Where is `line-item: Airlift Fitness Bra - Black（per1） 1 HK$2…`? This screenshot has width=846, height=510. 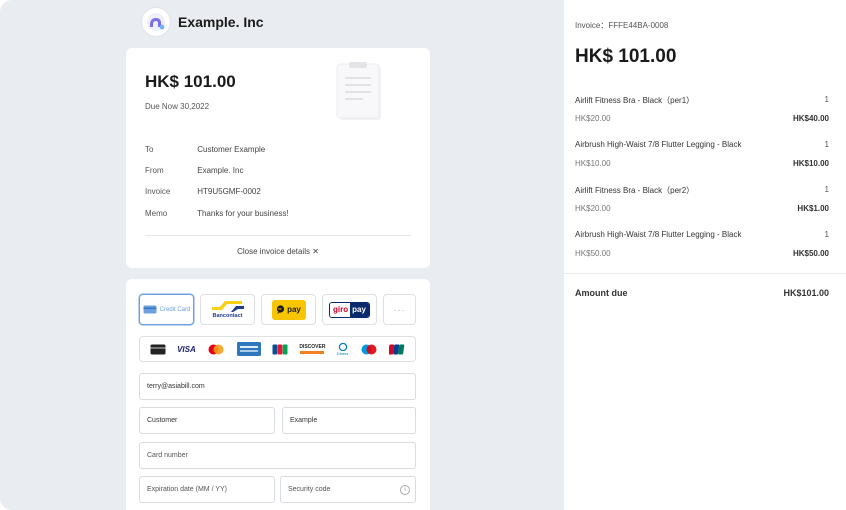
line-item: Airlift Fitness Bra - Black（per1） 1 HK$2… is located at coordinates (702, 109).